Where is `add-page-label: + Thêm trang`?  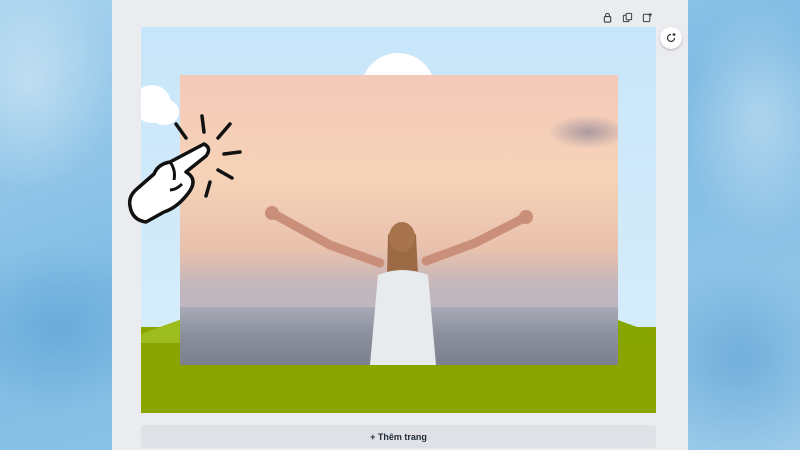 add-page-label: + Thêm trang is located at coordinates (398, 436).